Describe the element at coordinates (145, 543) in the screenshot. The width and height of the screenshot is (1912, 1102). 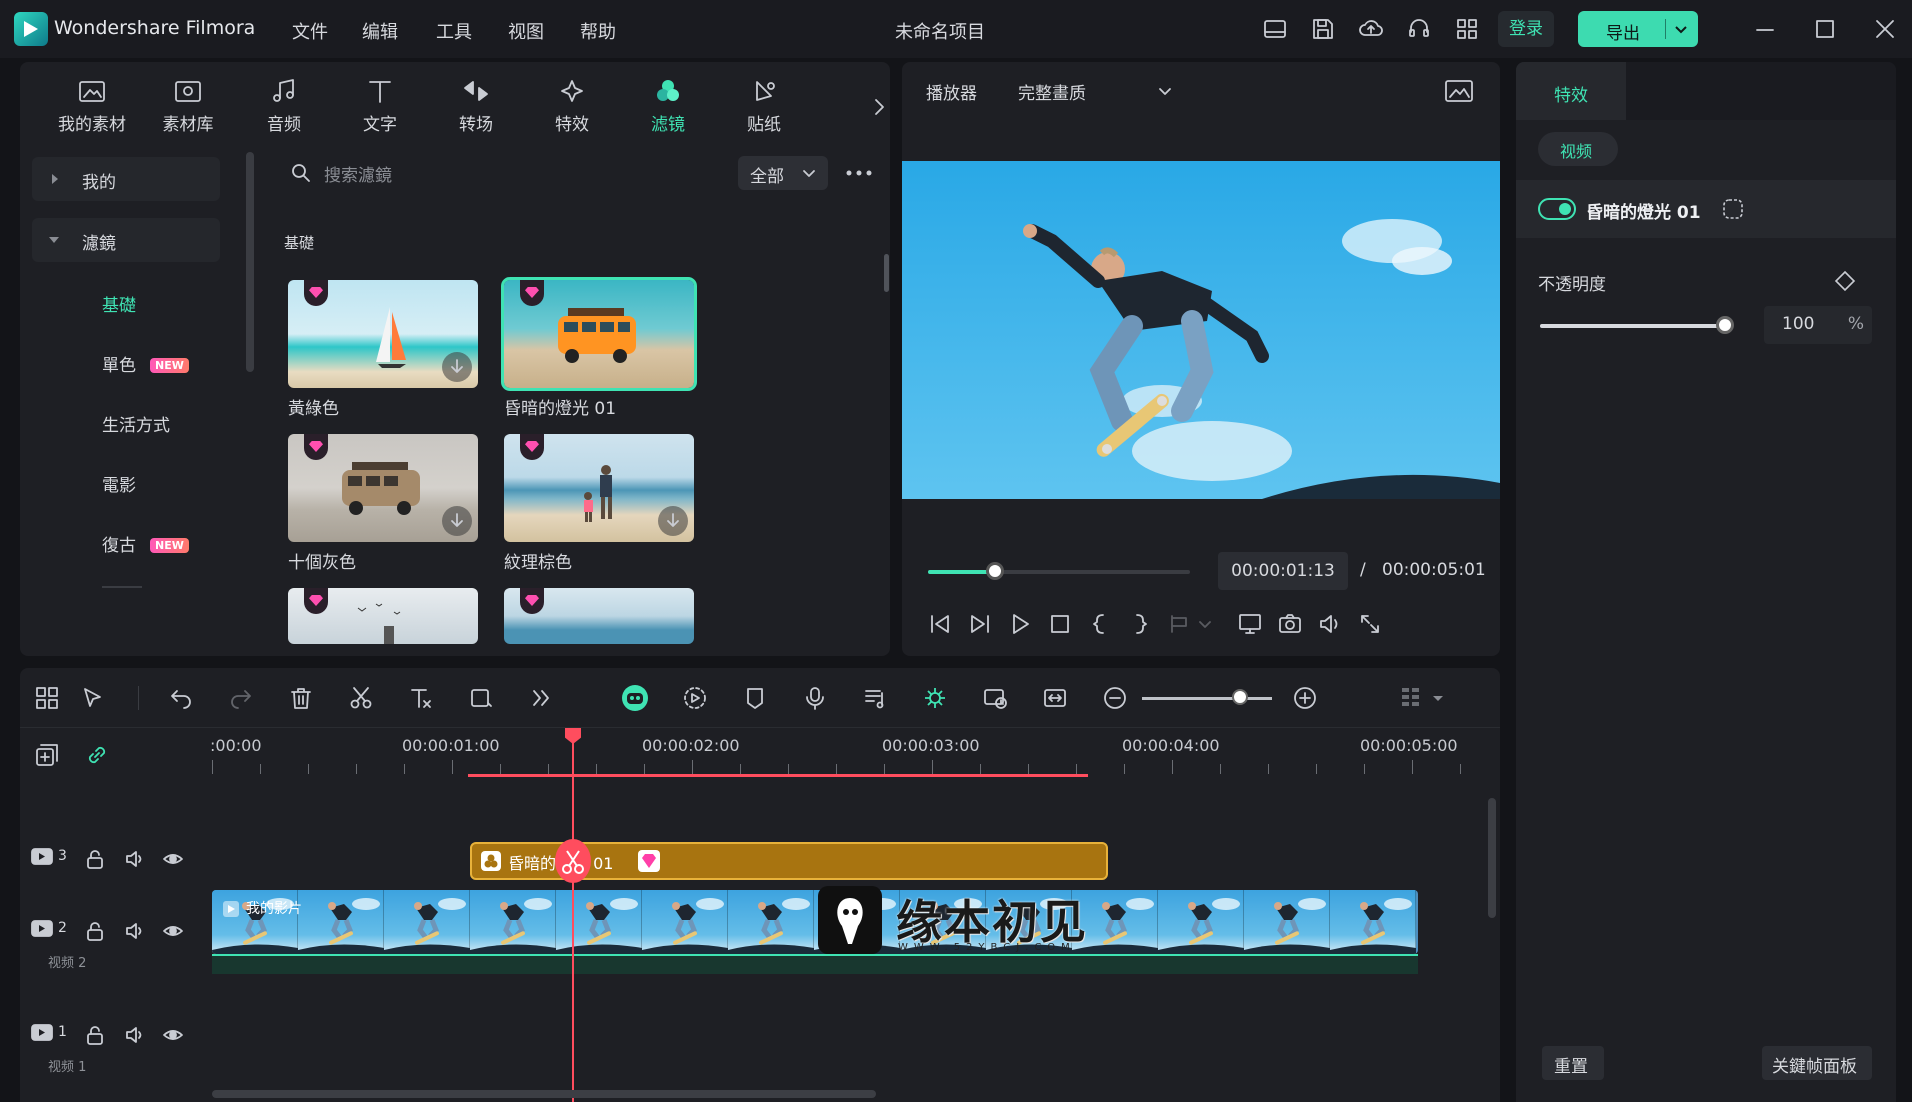
I see `sidebar-sub-retro: 復古 NEW` at that location.